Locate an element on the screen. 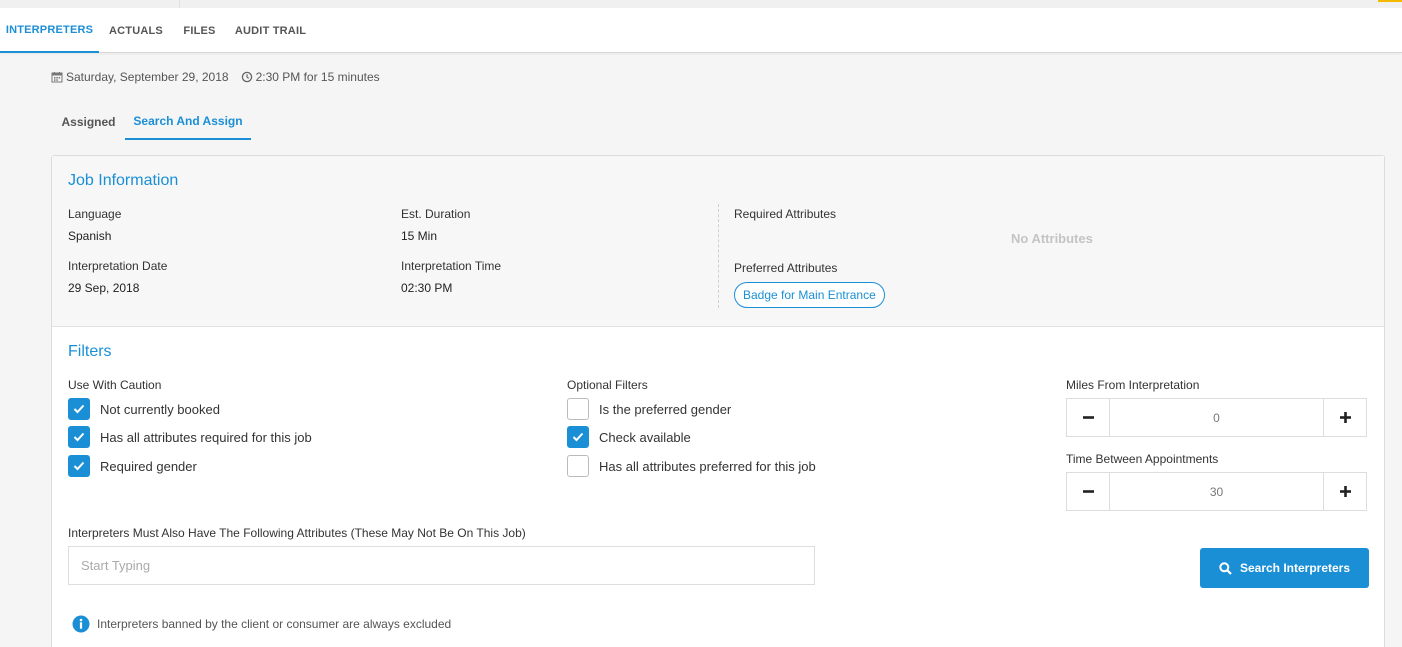 The width and height of the screenshot is (1402, 647). time-between-stepper: 30 is located at coordinates (1216, 491).